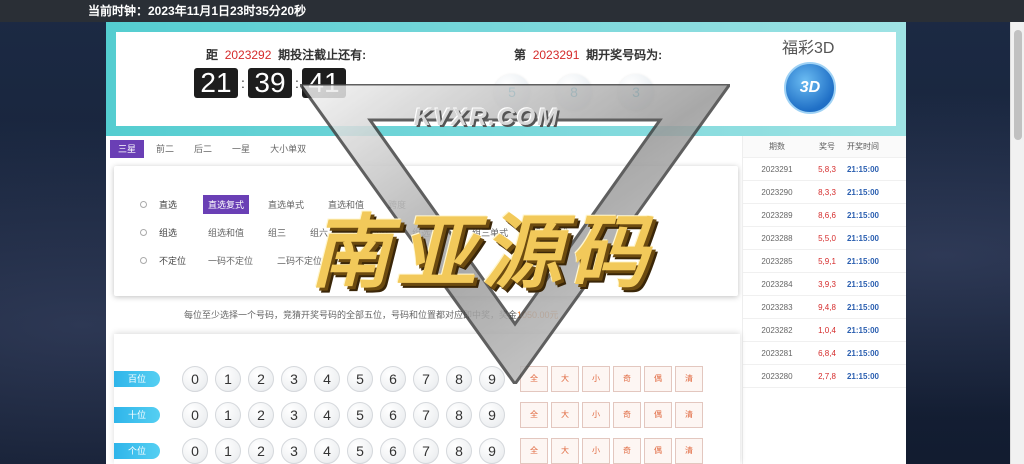 This screenshot has width=1024, height=464. What do you see at coordinates (137, 415) in the screenshot?
I see `position-tag: 十位` at bounding box center [137, 415].